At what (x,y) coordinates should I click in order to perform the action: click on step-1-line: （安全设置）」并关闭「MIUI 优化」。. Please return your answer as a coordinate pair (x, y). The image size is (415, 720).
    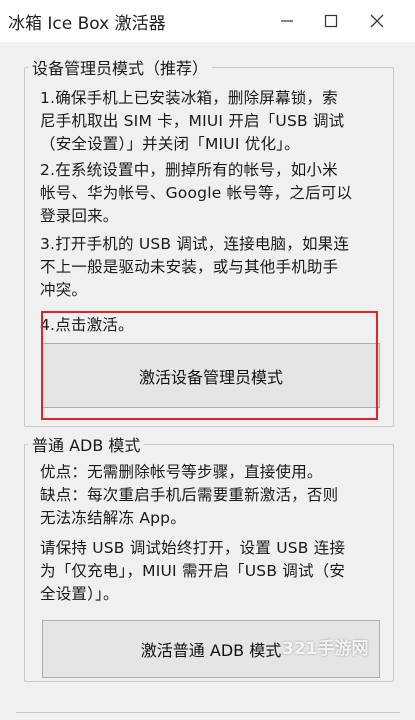
    Looking at the image, I should click on (170, 144).